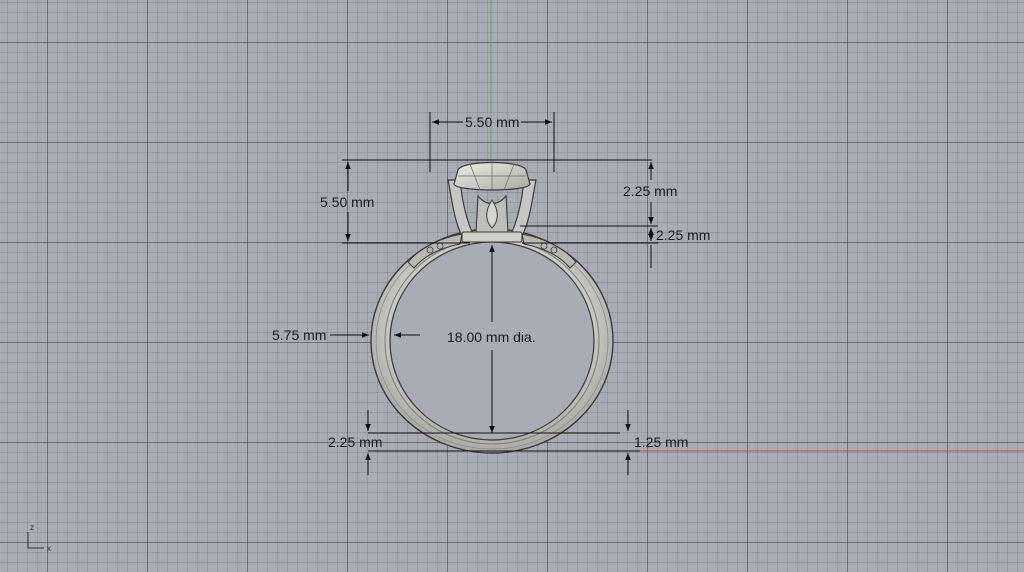 The image size is (1024, 572). I want to click on dim-ring-diameter-label: 18.00 mm dia., so click(491, 337).